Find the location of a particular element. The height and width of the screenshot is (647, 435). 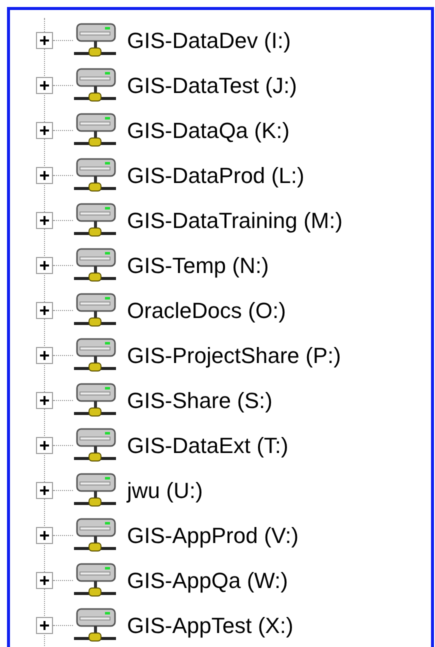

drive-label: GIS-DataQa (K:) is located at coordinates (208, 130).